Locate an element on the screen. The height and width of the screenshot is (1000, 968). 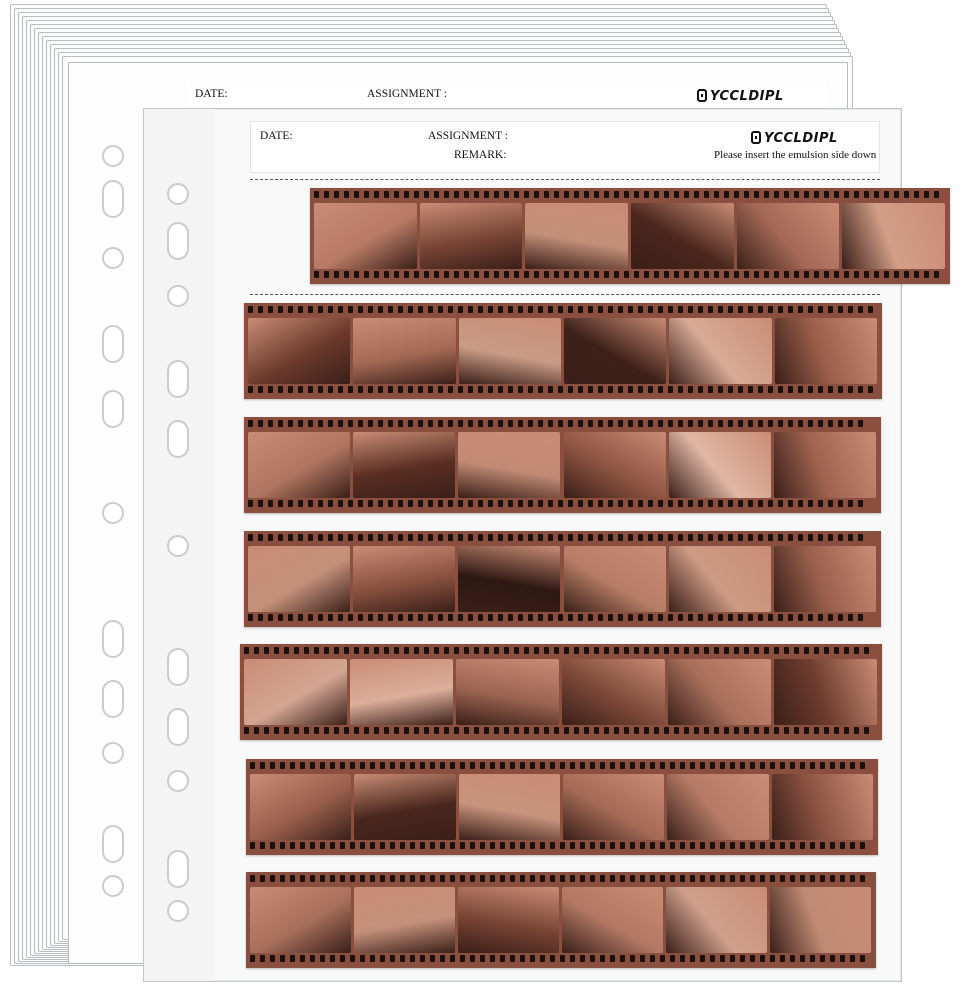
pocket-divider is located at coordinates (565, 179).